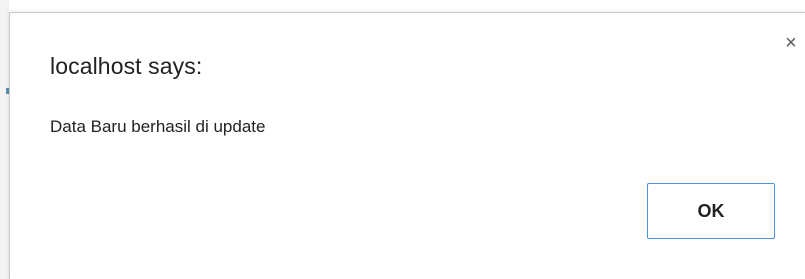  Describe the element at coordinates (158, 126) in the screenshot. I see `dialog-message: Data Baru berhasil di update` at that location.